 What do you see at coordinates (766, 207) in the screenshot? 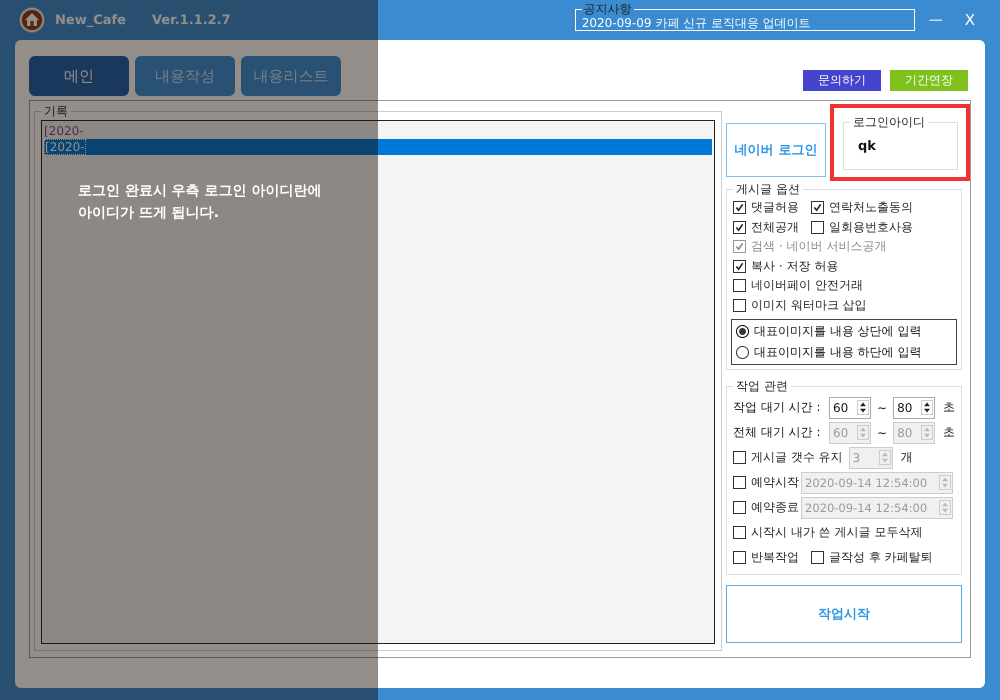
I see `checkbox: 댓글허용` at bounding box center [766, 207].